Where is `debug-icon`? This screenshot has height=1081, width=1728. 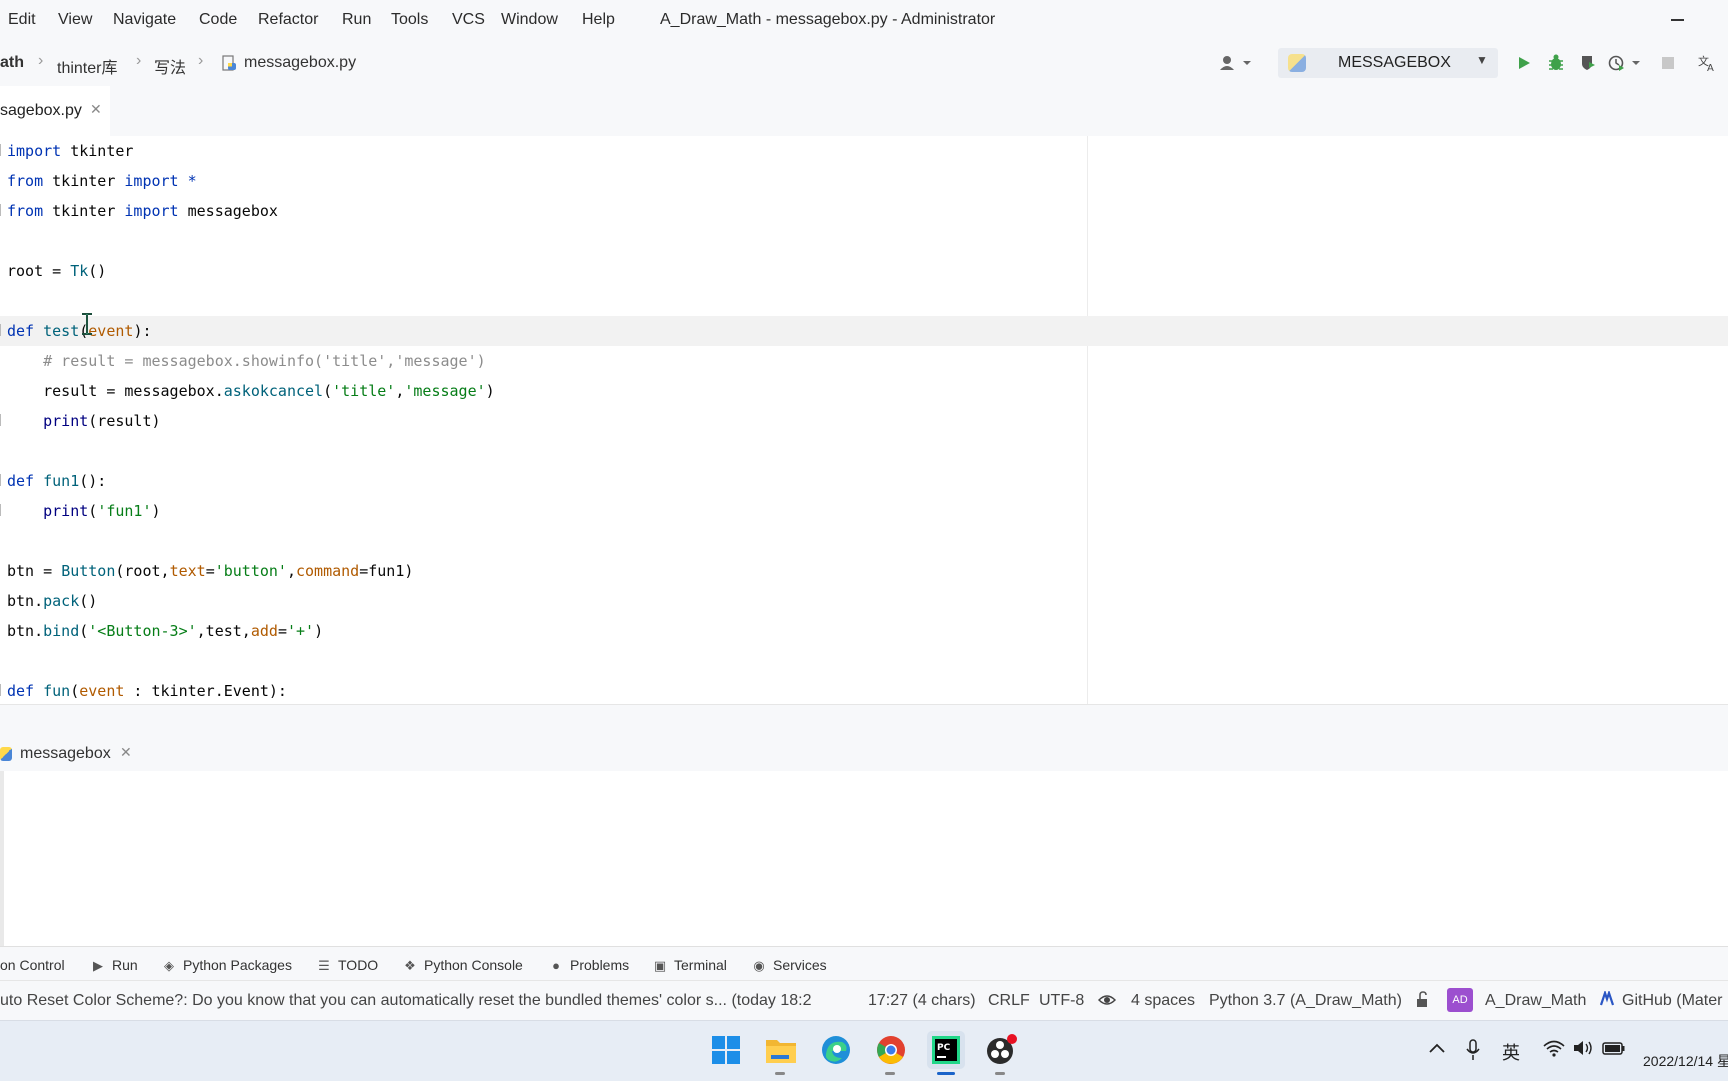
debug-icon is located at coordinates (1556, 63).